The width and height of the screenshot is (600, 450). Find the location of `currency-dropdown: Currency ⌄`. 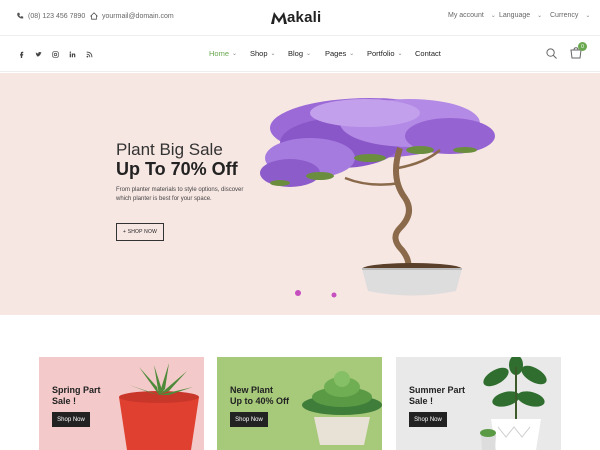

currency-dropdown: Currency ⌄ is located at coordinates (570, 15).